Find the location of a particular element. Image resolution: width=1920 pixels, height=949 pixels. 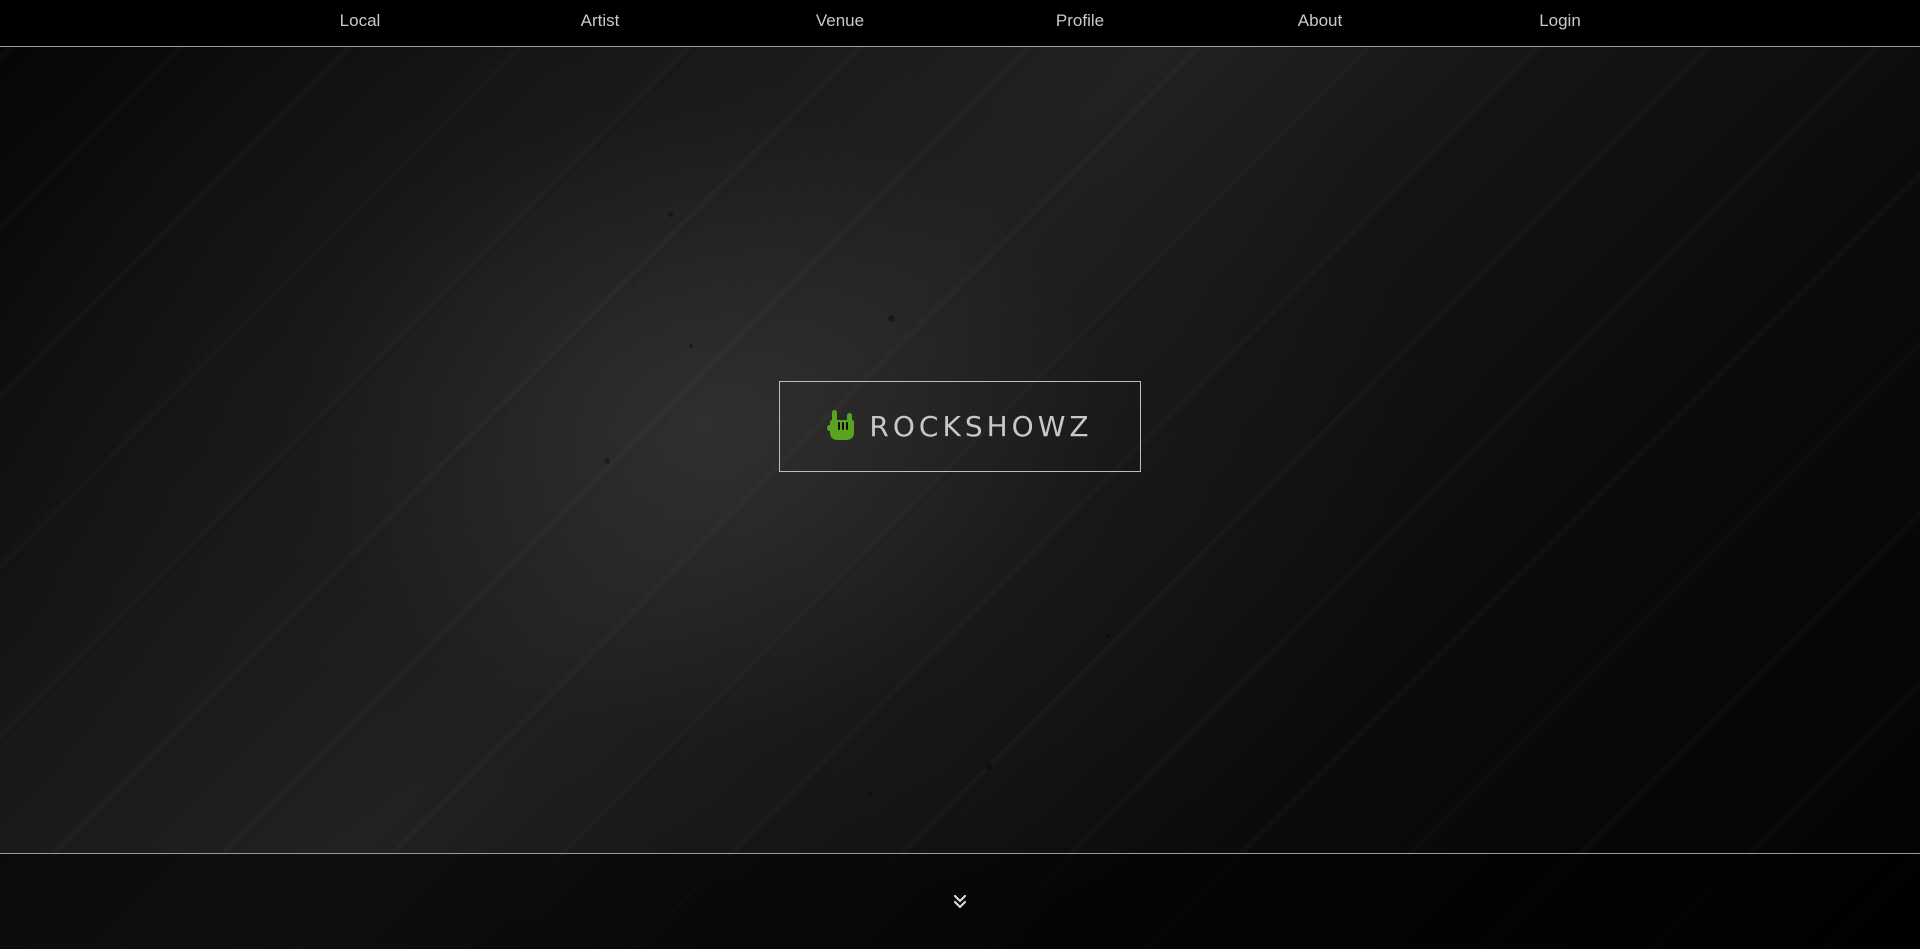

nav-item-artist: Artist is located at coordinates (600, 23).